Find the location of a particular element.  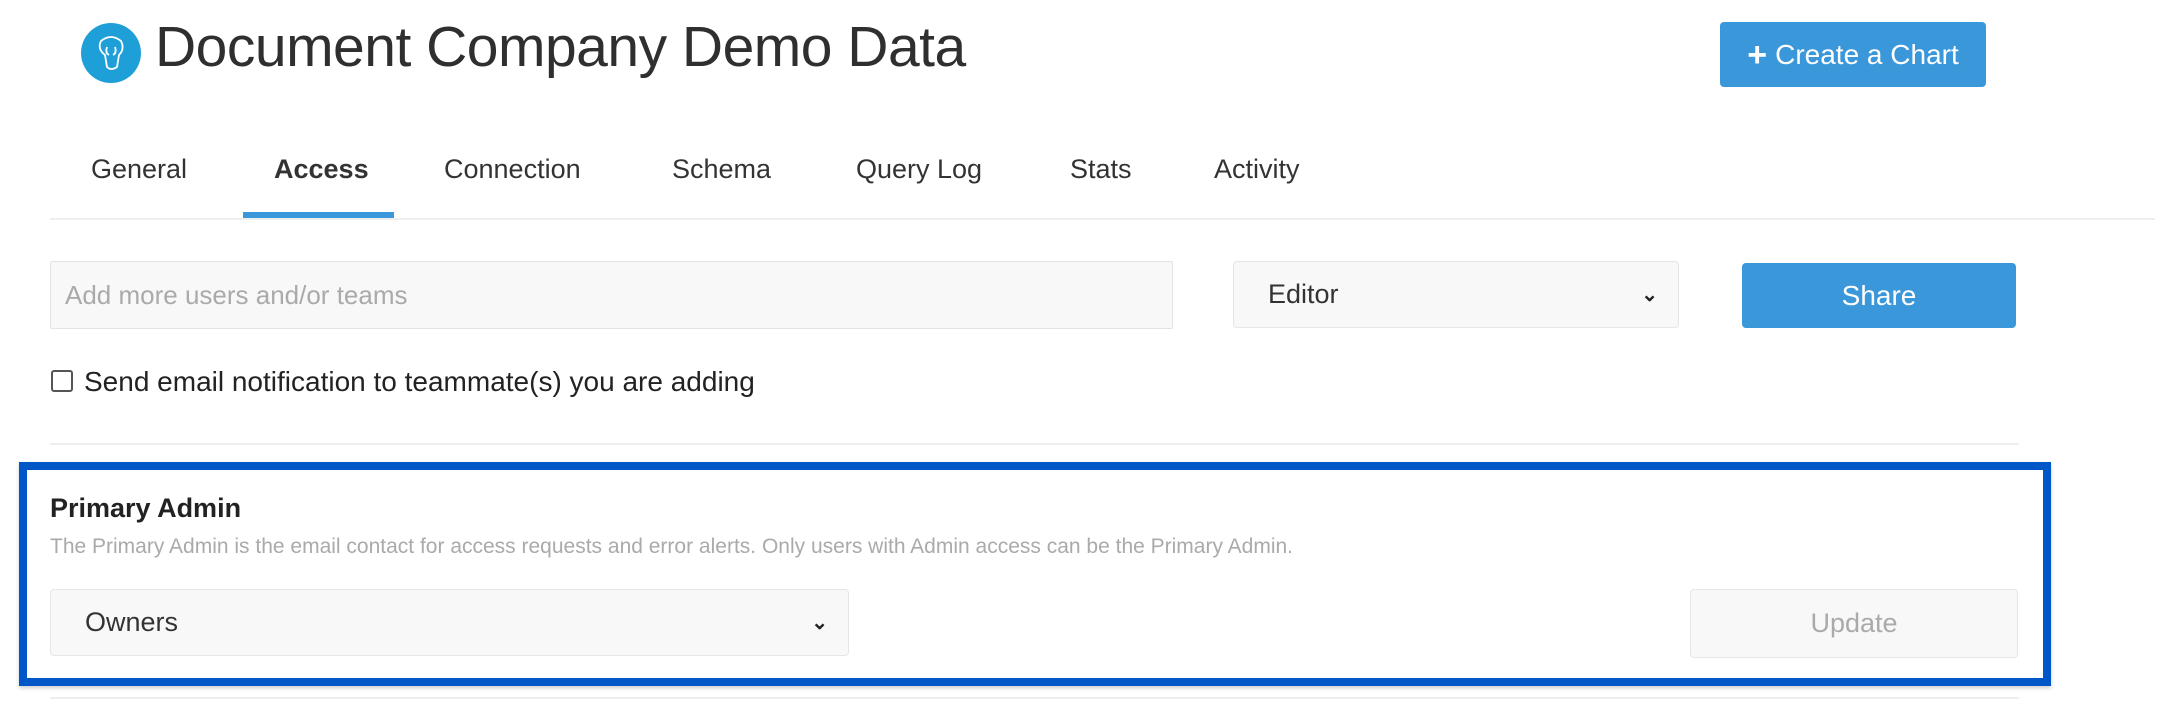

page-title: Document Company Demo Data is located at coordinates (560, 47).